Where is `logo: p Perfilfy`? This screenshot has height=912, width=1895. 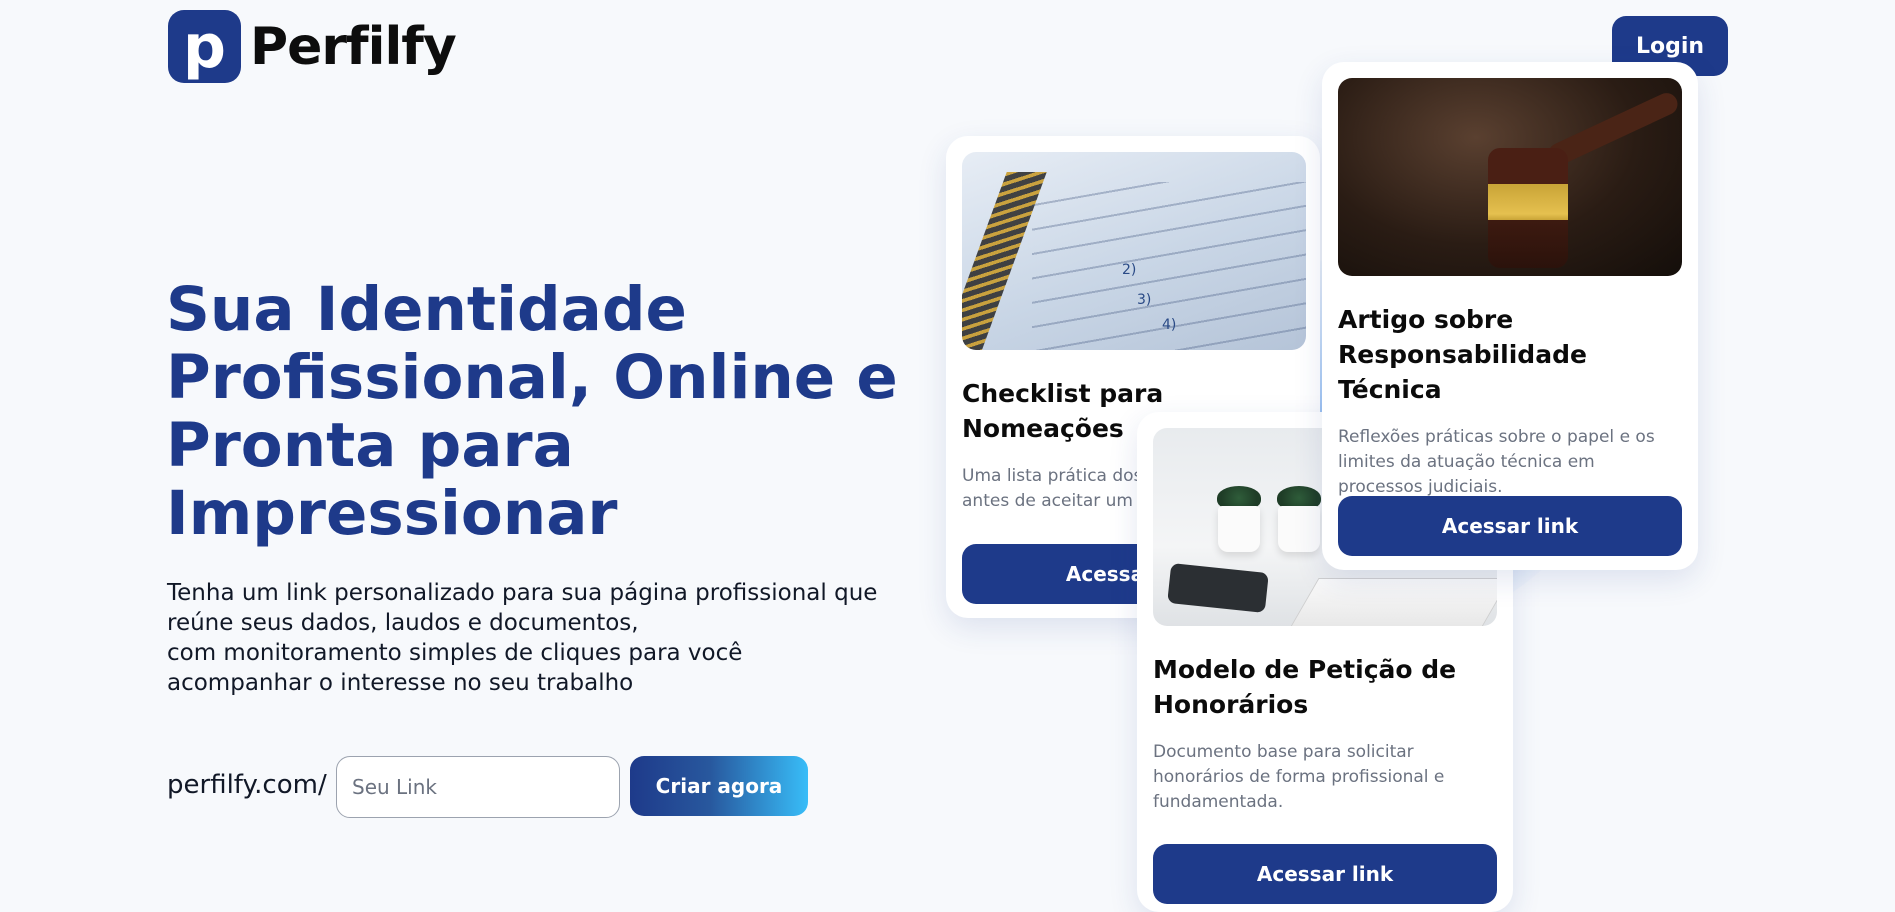
logo: p Perfilfy is located at coordinates (312, 46).